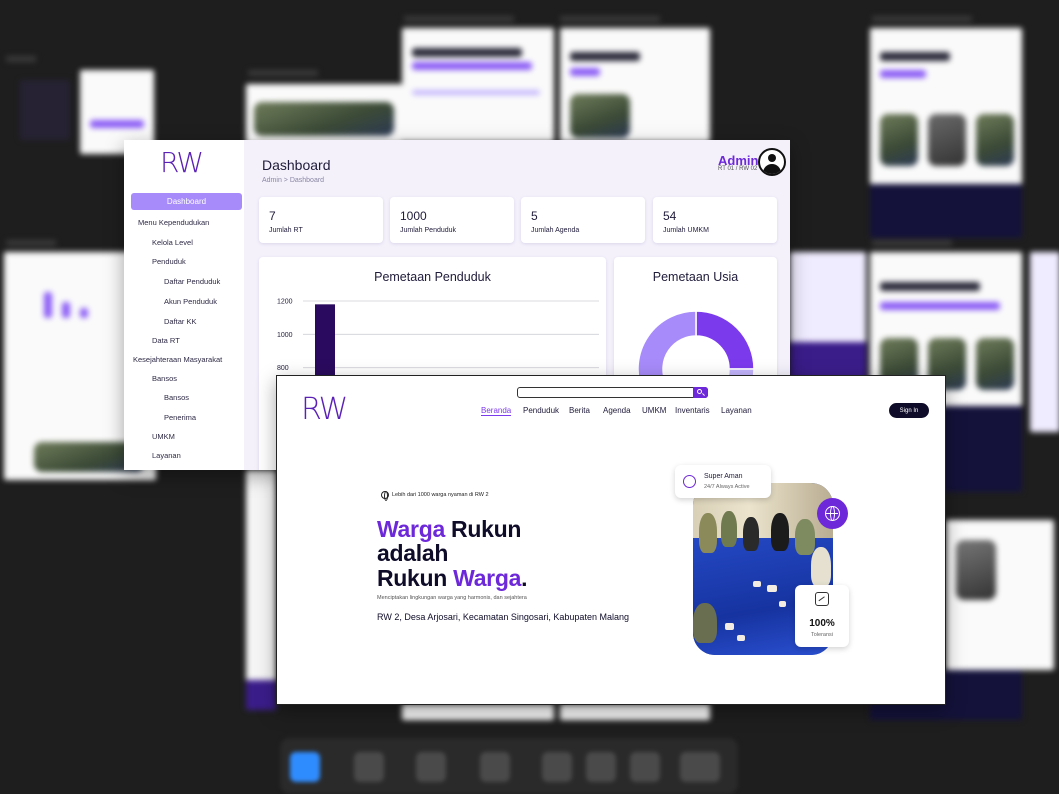 The image size is (1059, 794). I want to click on badge-title: Super Aman, so click(723, 476).